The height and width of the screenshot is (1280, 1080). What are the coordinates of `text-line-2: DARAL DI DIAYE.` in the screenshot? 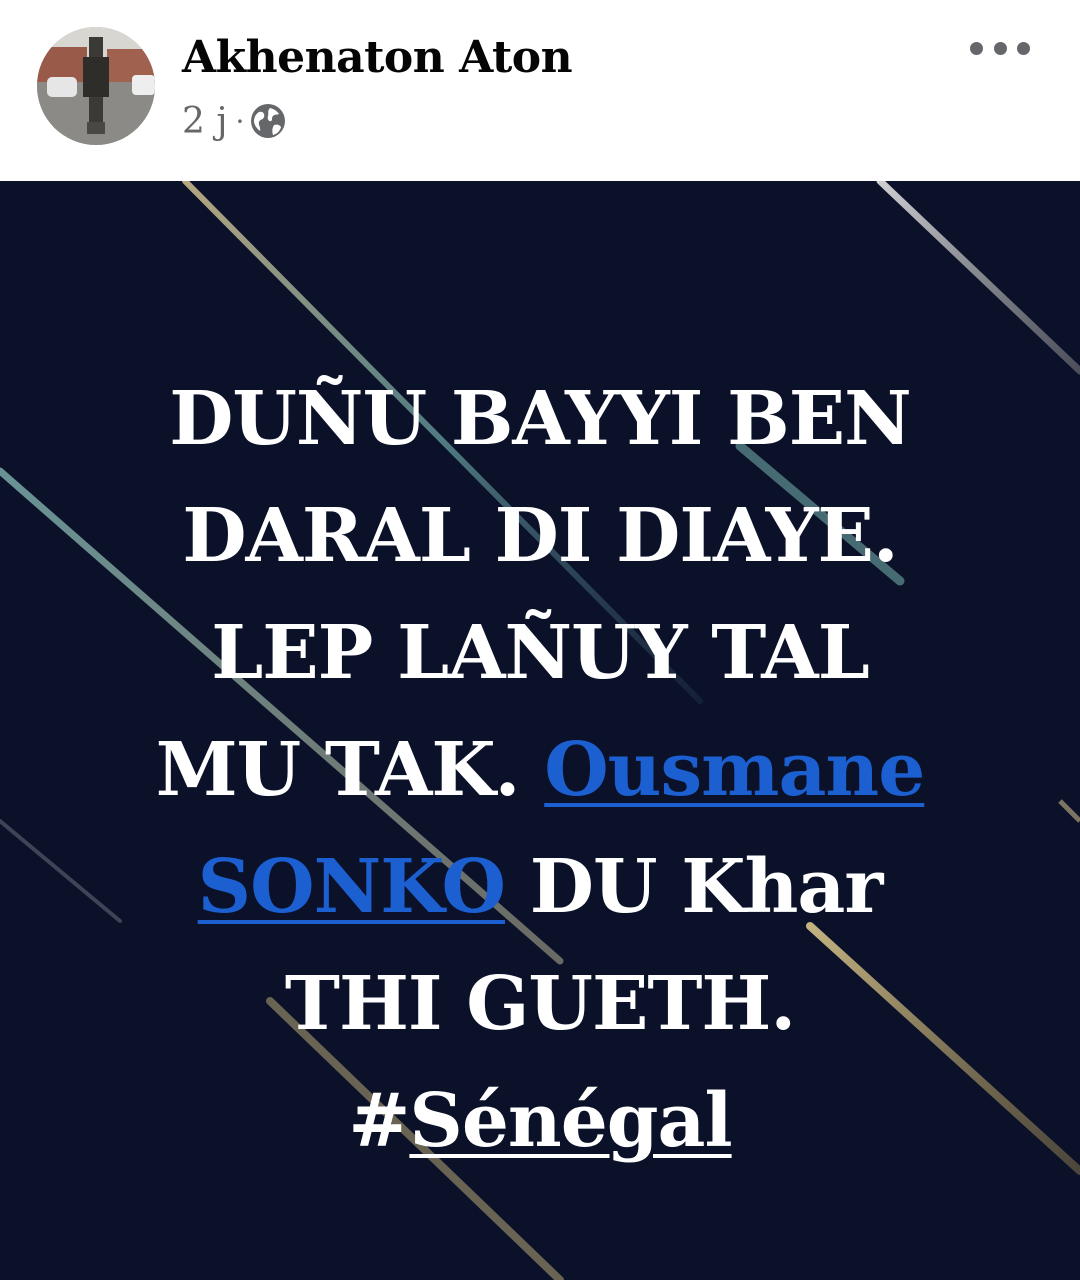 It's located at (540, 536).